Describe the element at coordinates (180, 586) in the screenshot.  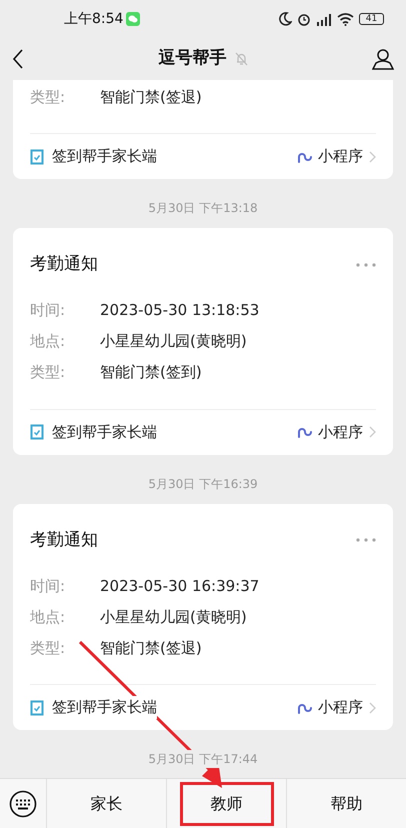
I see `field-value: 2023-05-30 16:39:37` at that location.